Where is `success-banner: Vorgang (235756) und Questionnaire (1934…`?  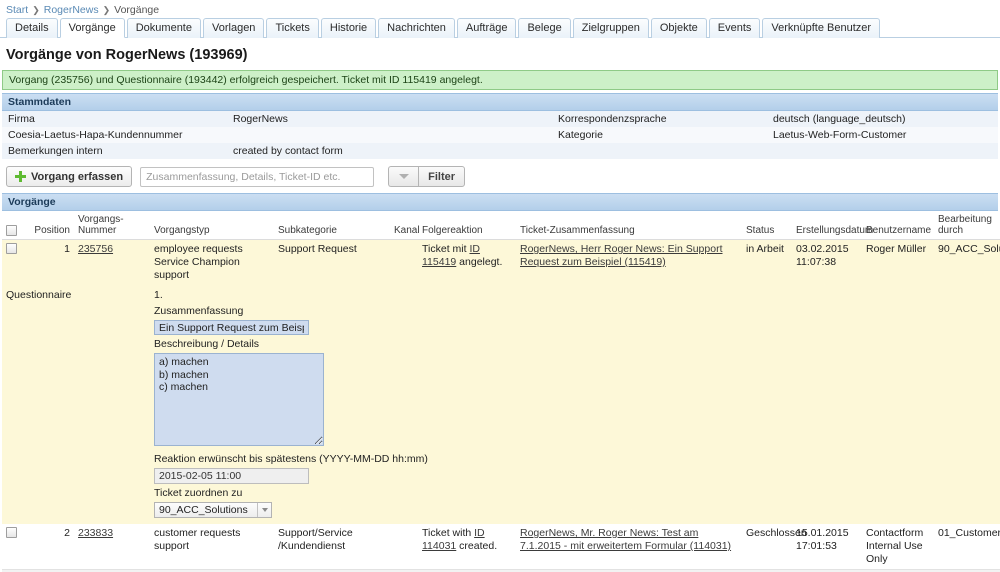
success-banner: Vorgang (235756) und Questionnaire (1934… is located at coordinates (500, 80).